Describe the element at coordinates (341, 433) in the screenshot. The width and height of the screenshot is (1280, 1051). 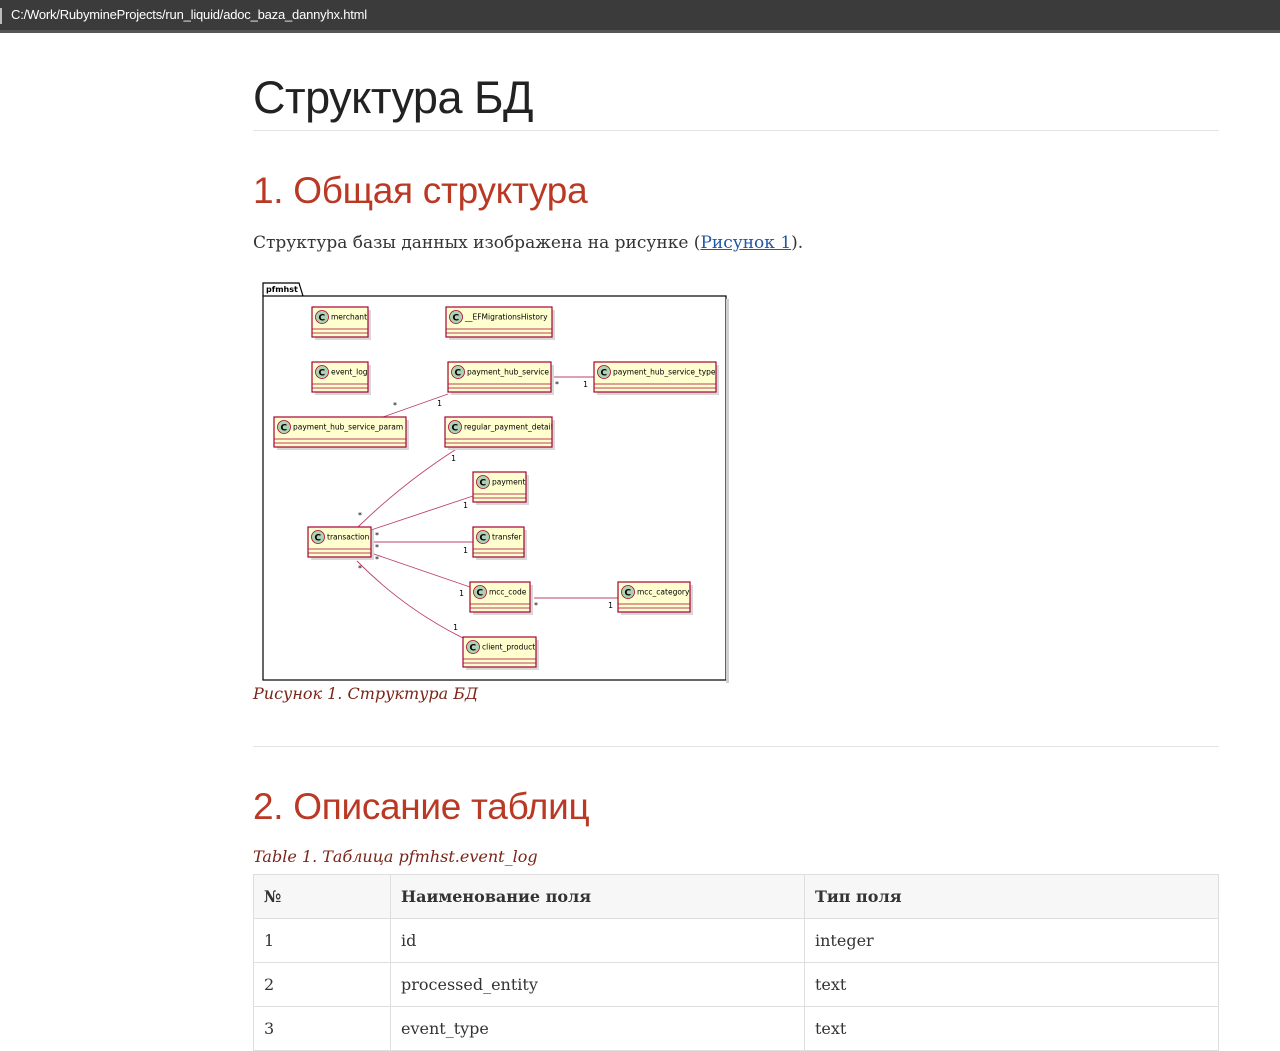
I see `class-payment-hub-service-param: C payment_hub_service_param` at that location.